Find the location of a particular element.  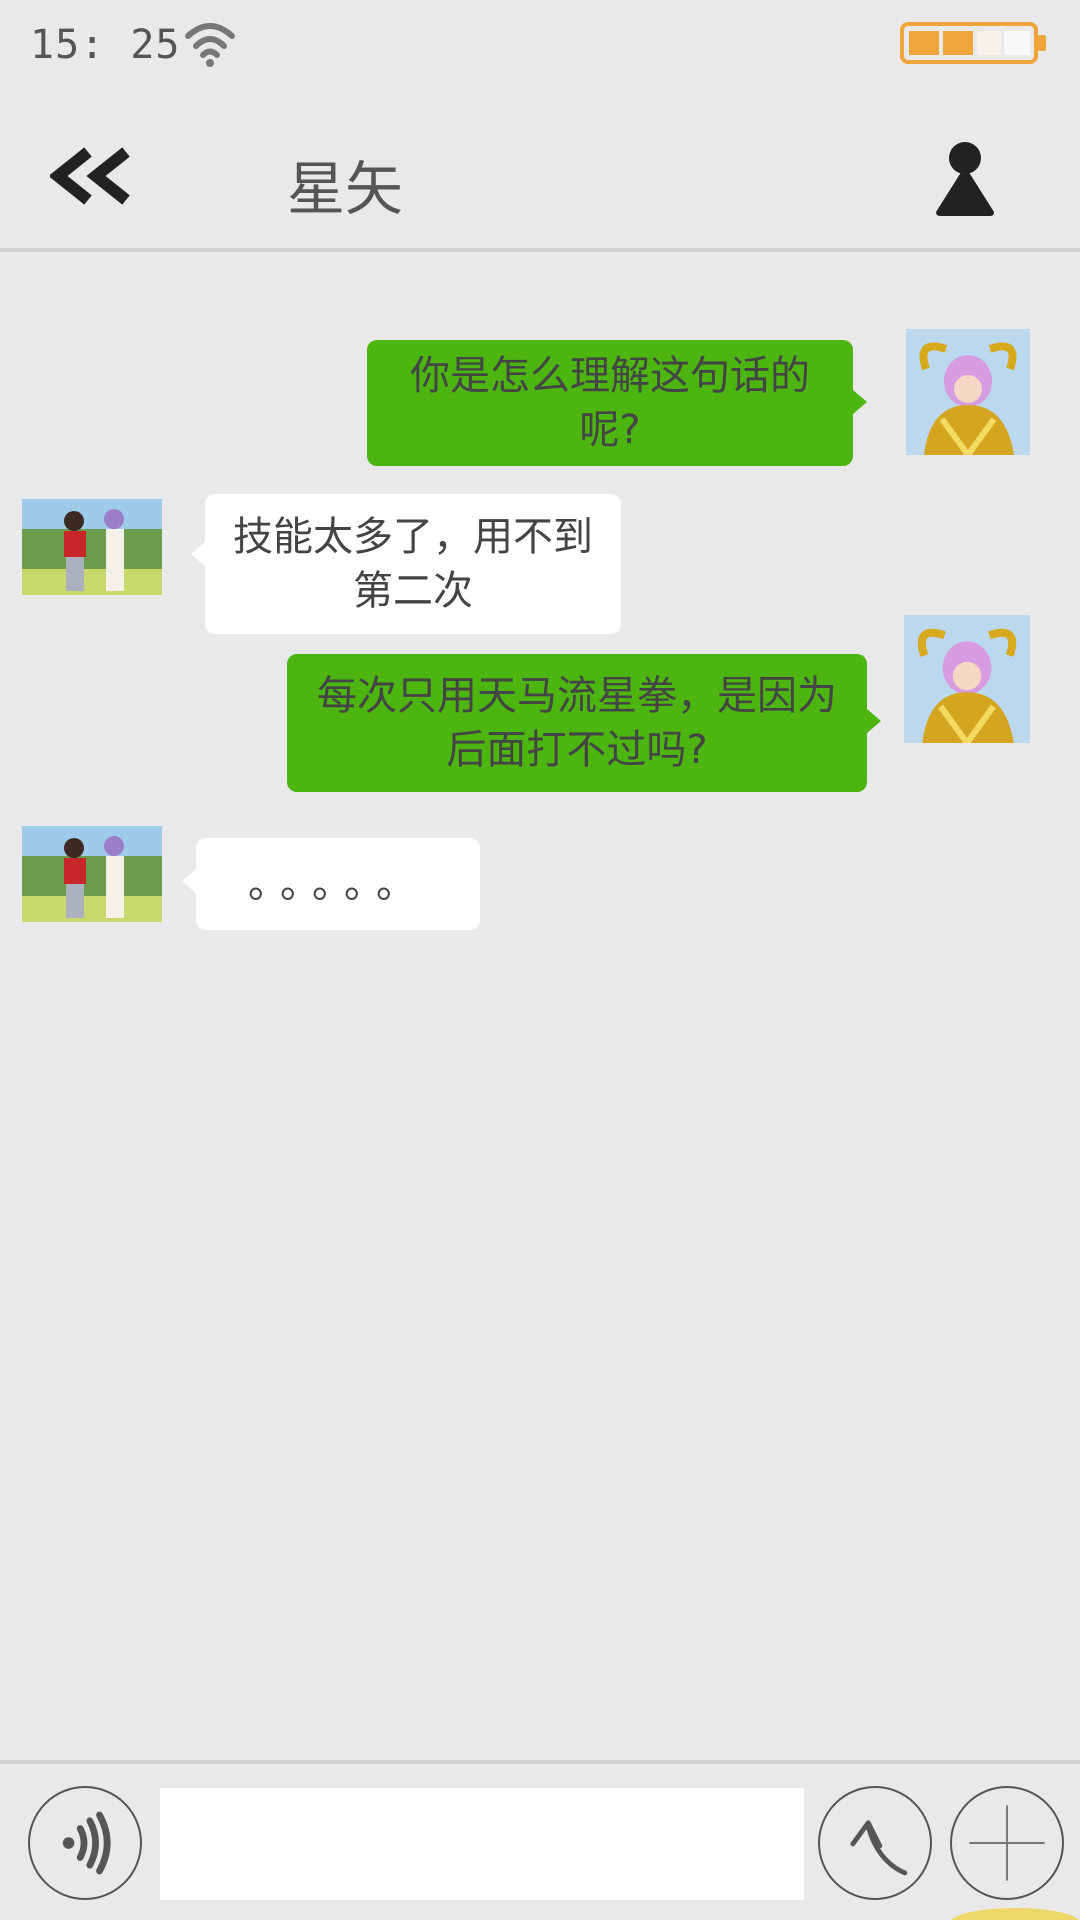

voice-icon is located at coordinates (86, 1843).